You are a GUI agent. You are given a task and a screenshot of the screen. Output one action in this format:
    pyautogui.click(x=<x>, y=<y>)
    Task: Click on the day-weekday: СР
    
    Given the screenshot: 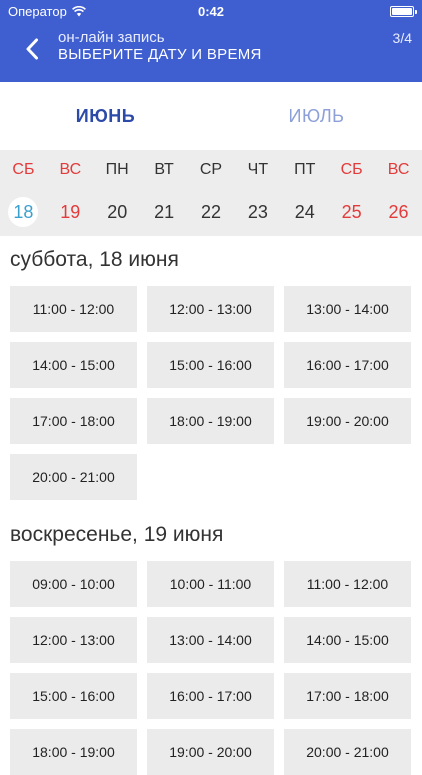 What is the action you would take?
    pyautogui.click(x=211, y=169)
    